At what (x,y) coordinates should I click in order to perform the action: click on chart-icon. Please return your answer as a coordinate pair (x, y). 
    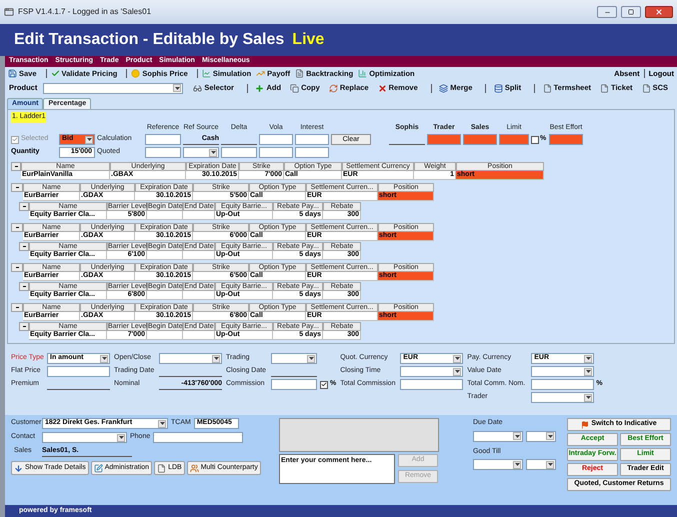
    Looking at the image, I should click on (206, 73).